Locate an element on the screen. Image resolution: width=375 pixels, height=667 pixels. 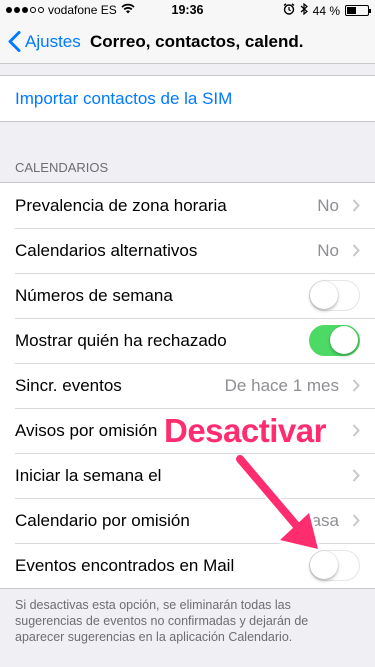
row-label: Prevalencia de zona horaria is located at coordinates (121, 205).